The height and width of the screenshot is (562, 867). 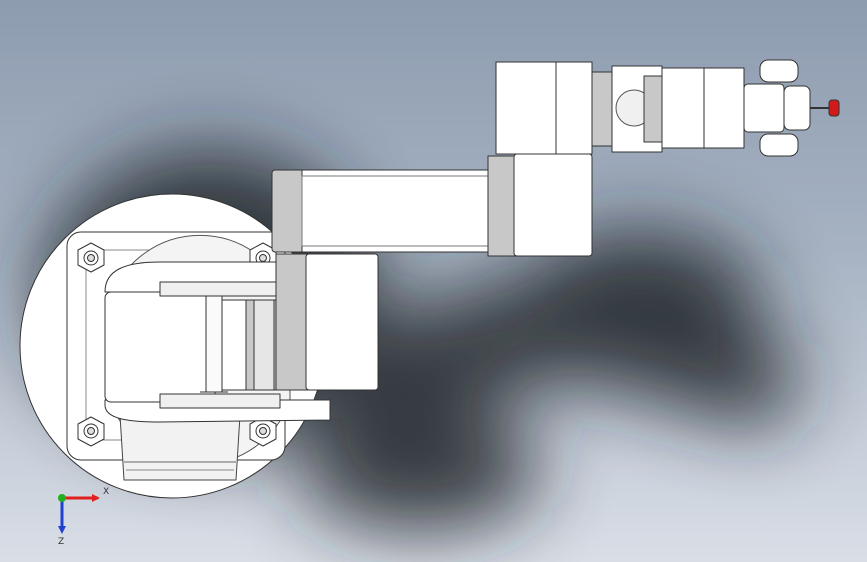 I want to click on base-bolt-bottom-left, so click(x=91, y=431).